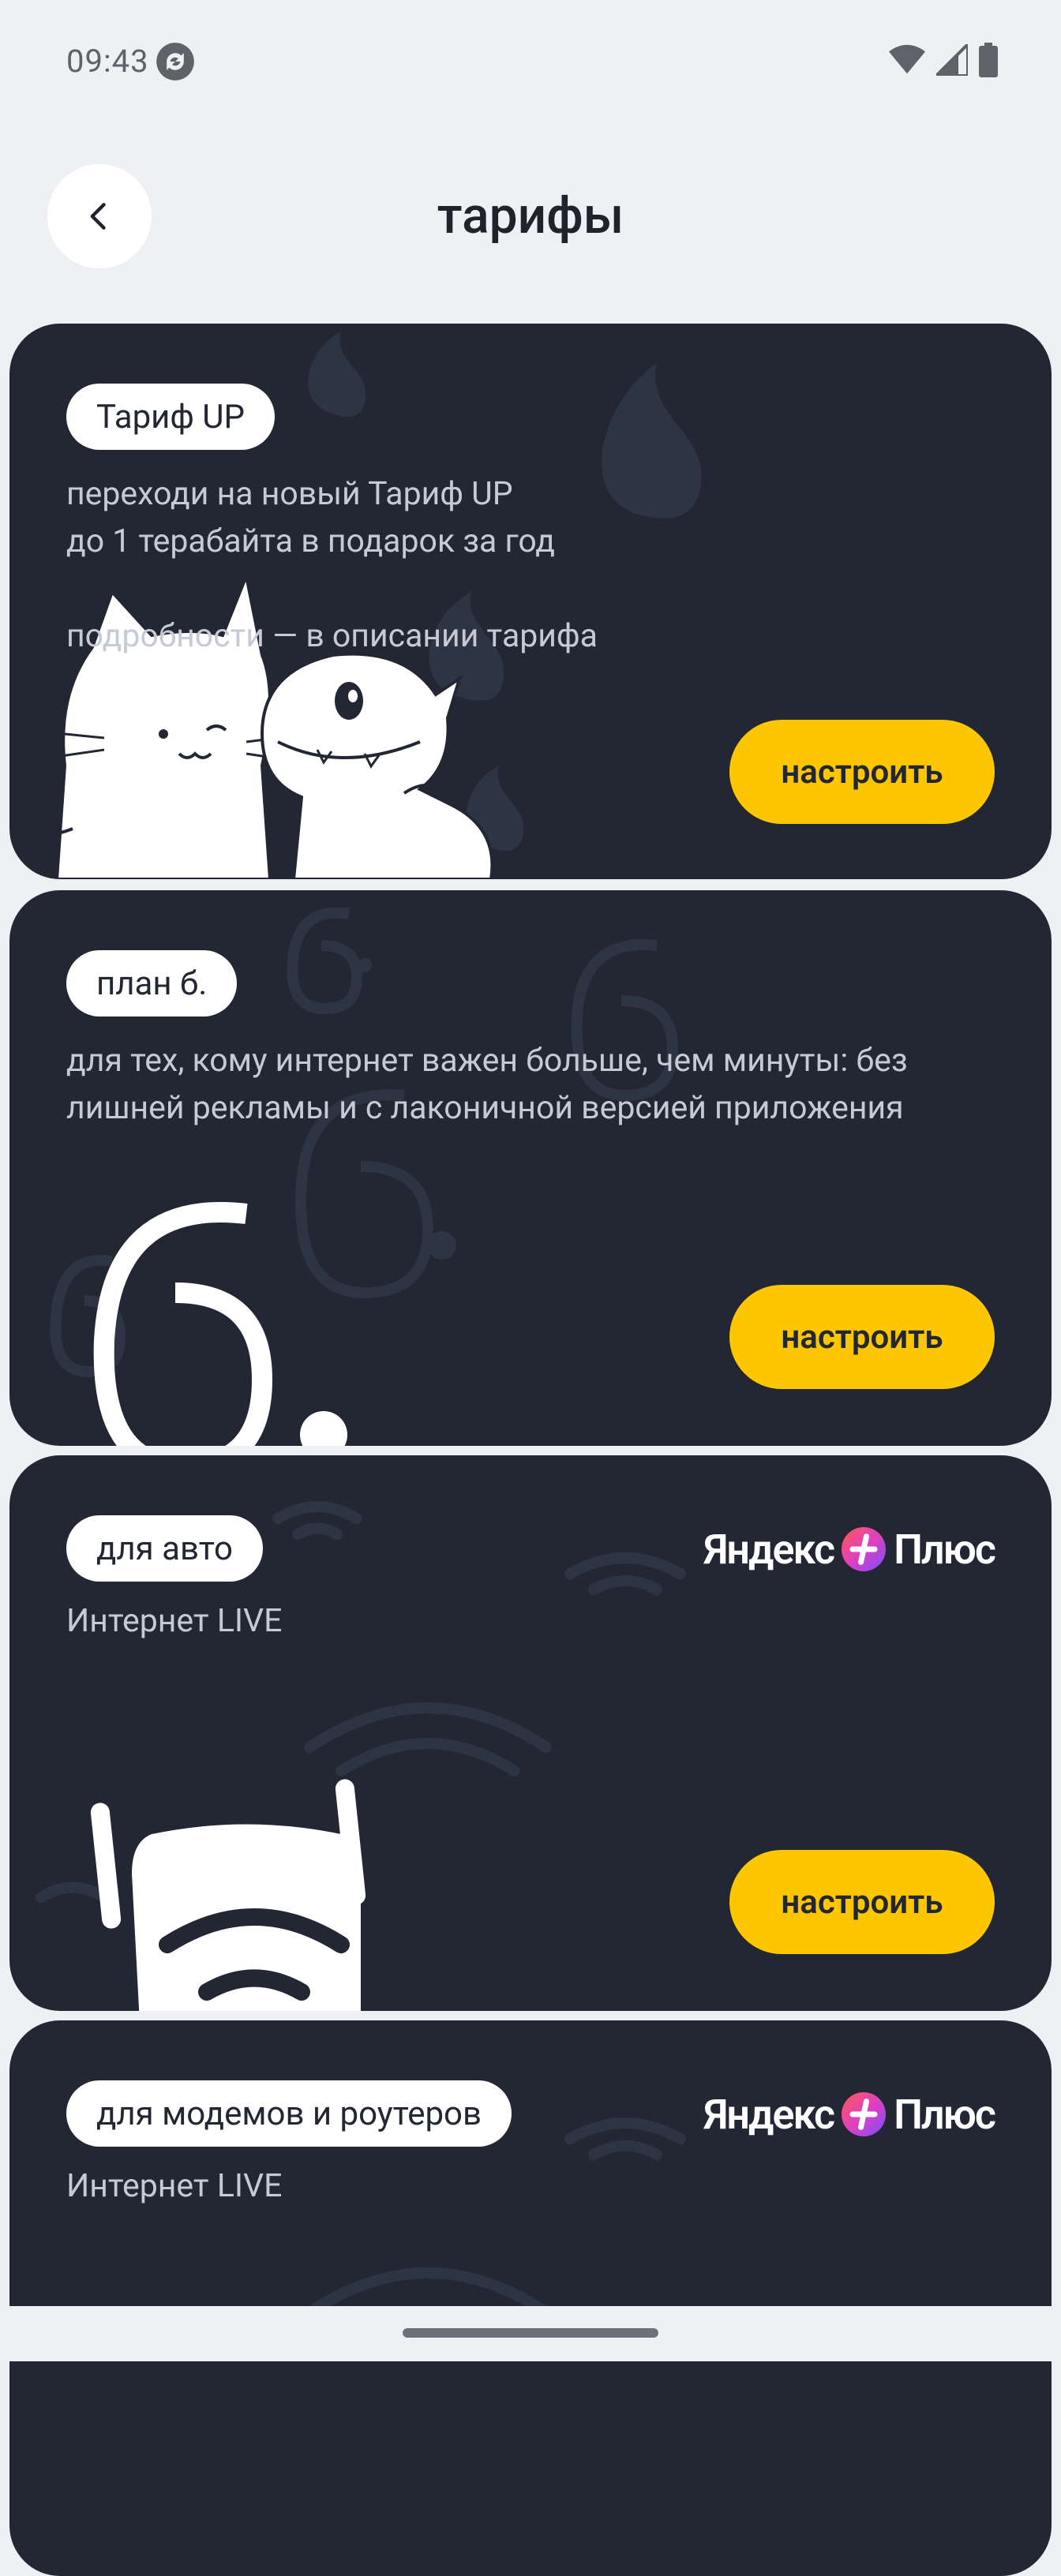  I want to click on tariff-tag: для авто, so click(165, 1548).